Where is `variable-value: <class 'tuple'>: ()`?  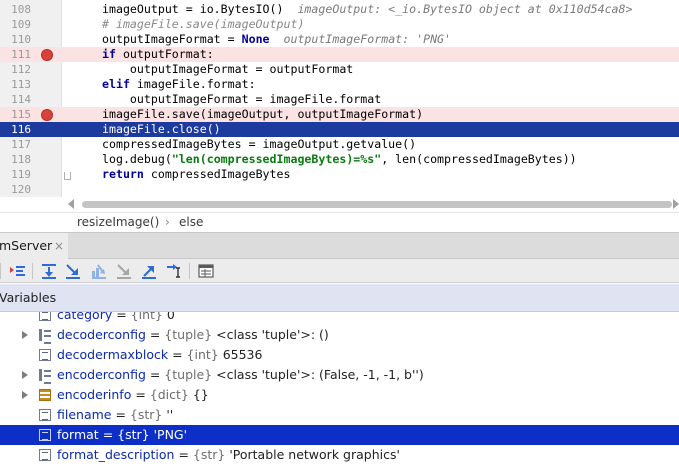
variable-value: <class 'tuple'>: () is located at coordinates (272, 334).